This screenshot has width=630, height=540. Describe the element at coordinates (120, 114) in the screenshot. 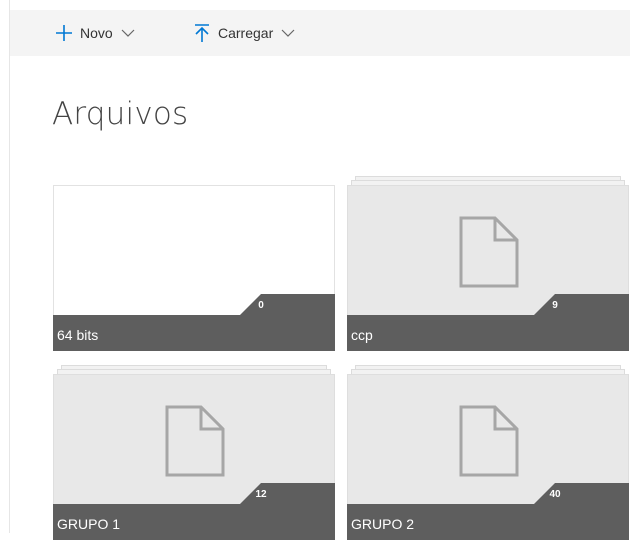

I see `page-title: Arquivos` at that location.